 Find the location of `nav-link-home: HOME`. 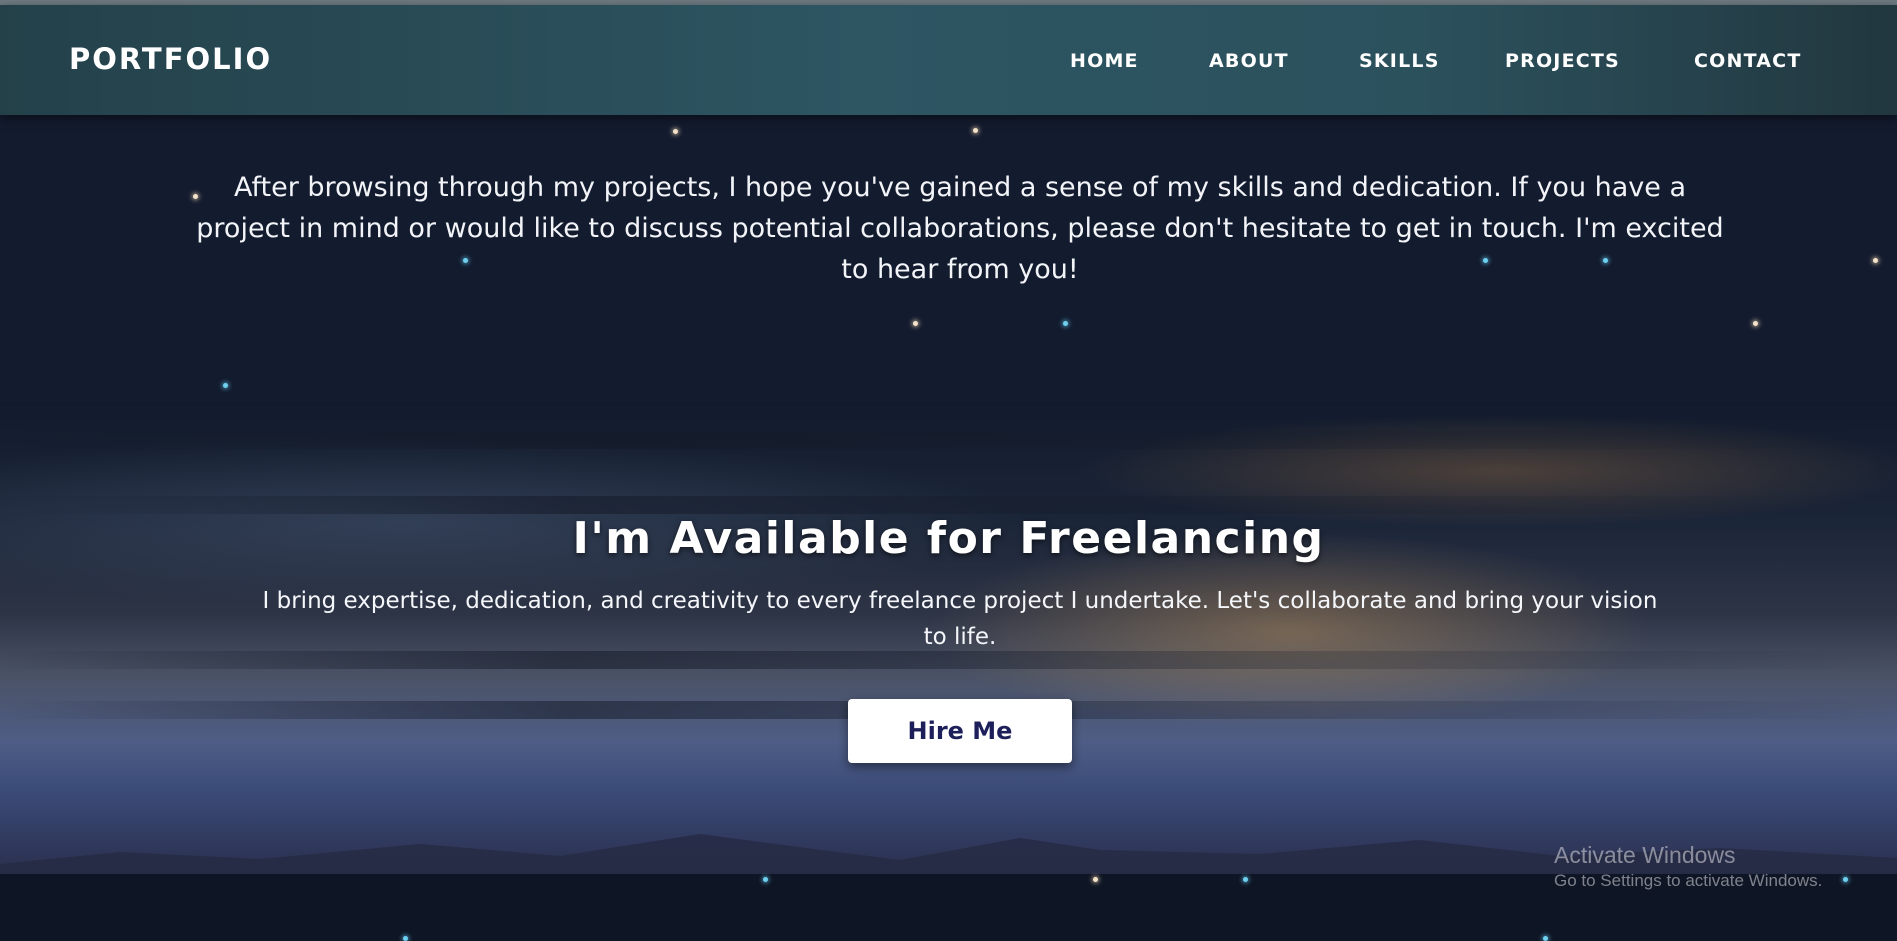

nav-link-home: HOME is located at coordinates (1104, 61).